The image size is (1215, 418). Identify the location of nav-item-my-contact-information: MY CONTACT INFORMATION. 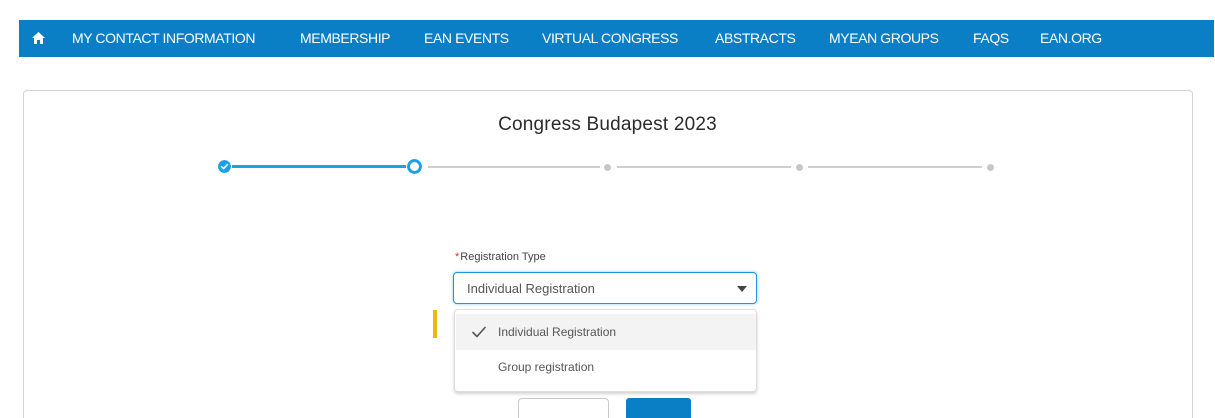
(163, 38).